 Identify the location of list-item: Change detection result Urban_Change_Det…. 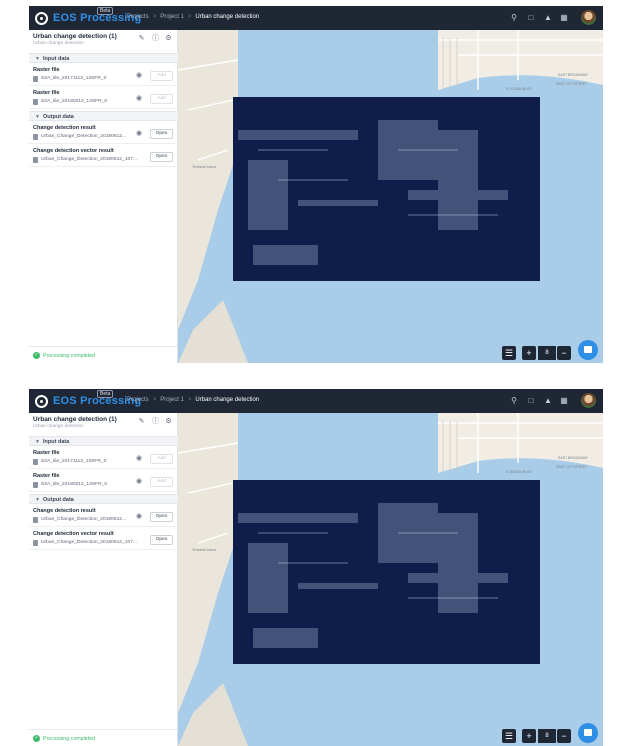
(103, 133).